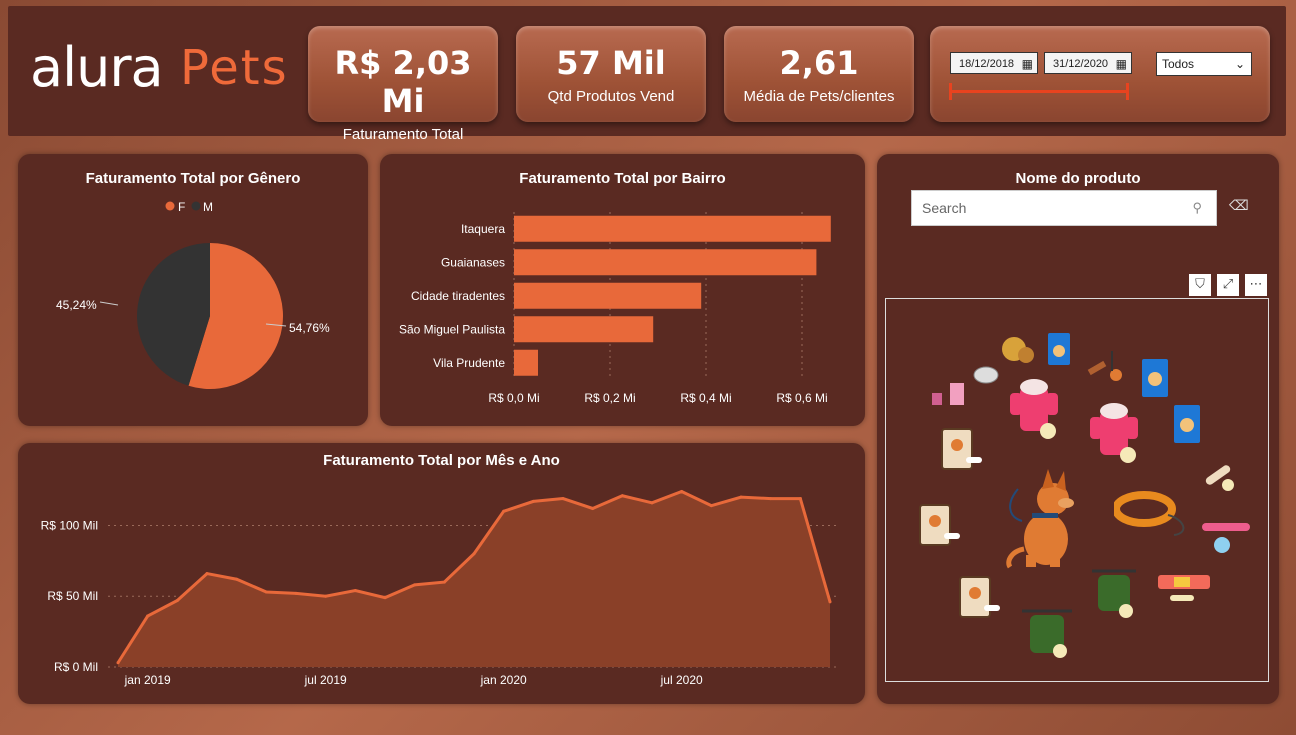  I want to click on date-filter-slicer: 18/12/2018 ▦ 31/12/2020 ▦ Todos ⌄, so click(1100, 74).